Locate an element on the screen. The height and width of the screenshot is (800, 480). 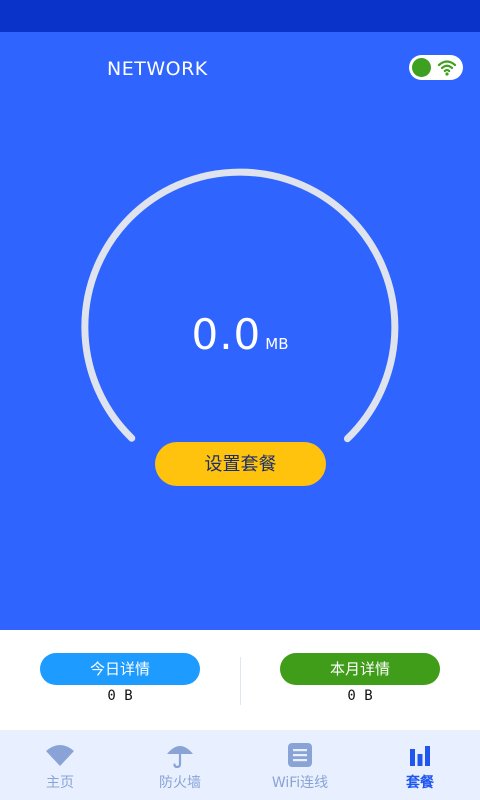
today-usage-value: 0 B is located at coordinates (120, 696).